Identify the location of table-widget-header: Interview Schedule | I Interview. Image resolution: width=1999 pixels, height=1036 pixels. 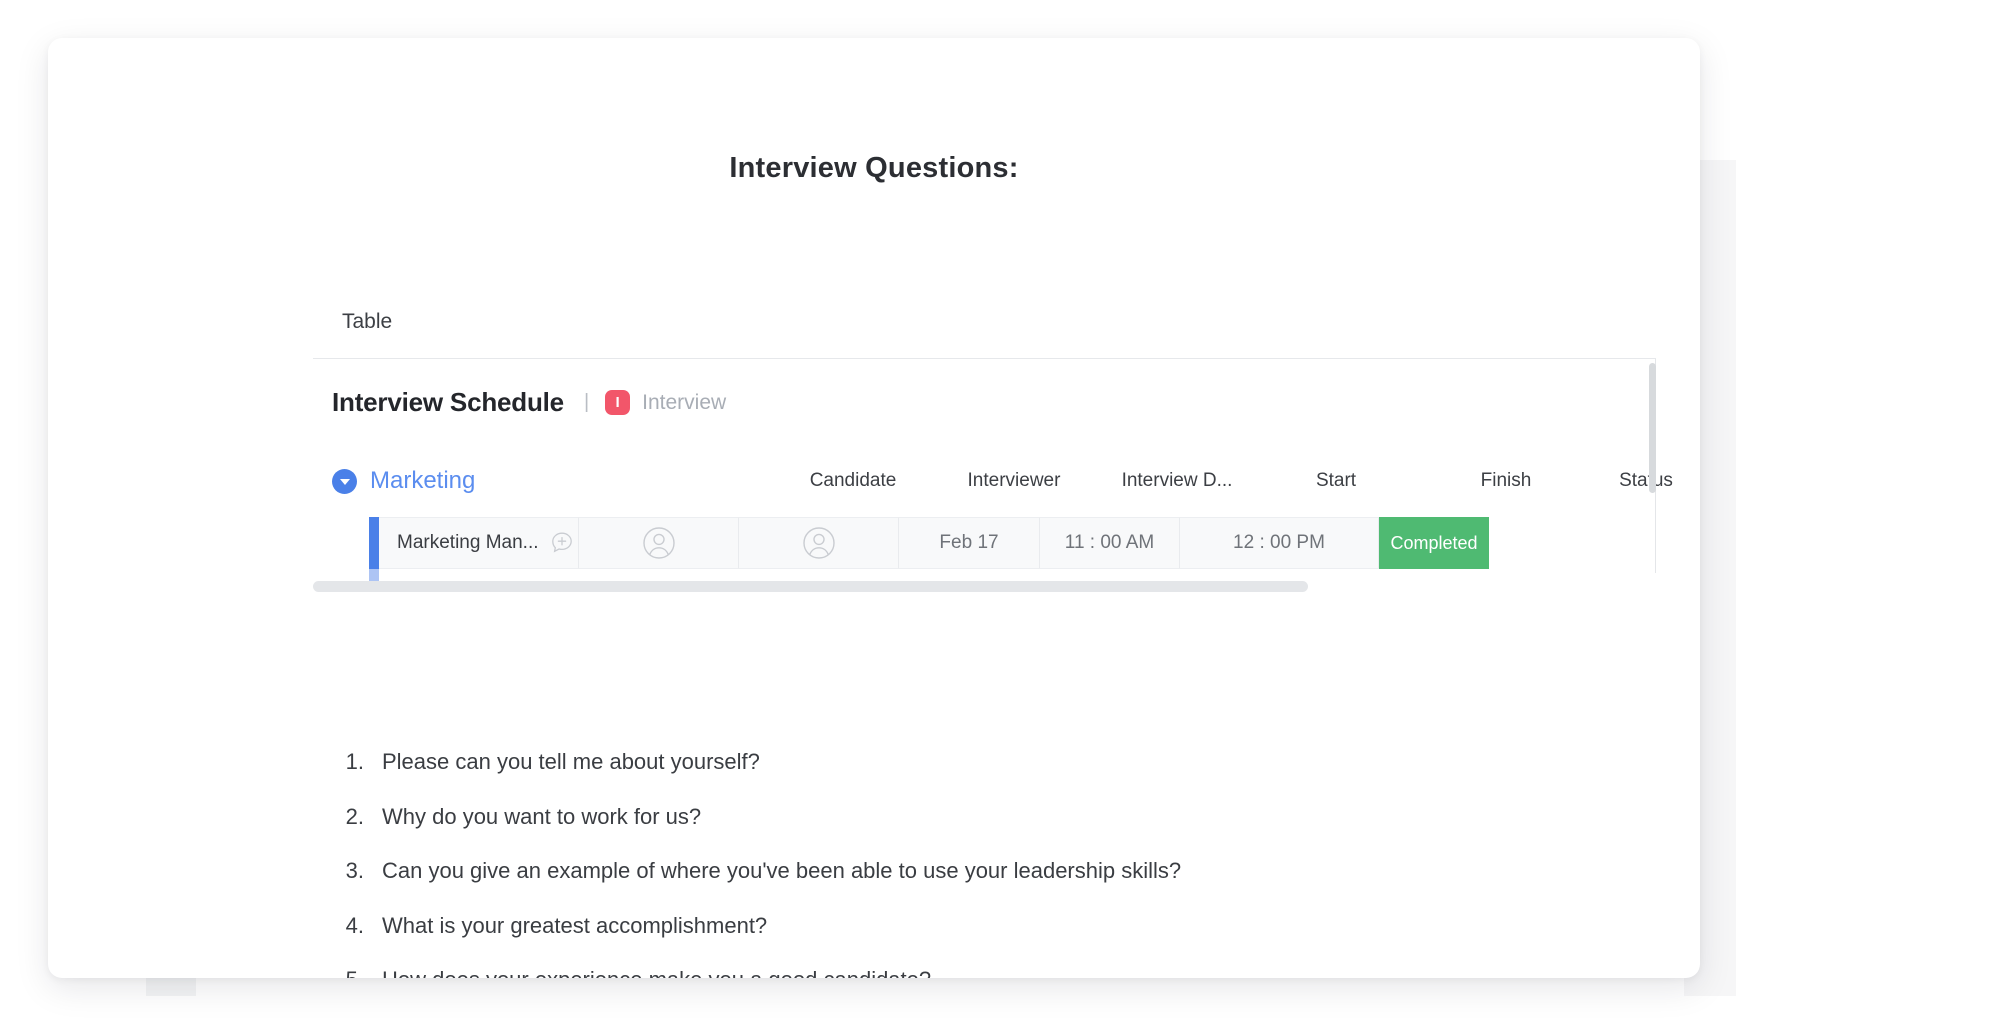
(529, 402).